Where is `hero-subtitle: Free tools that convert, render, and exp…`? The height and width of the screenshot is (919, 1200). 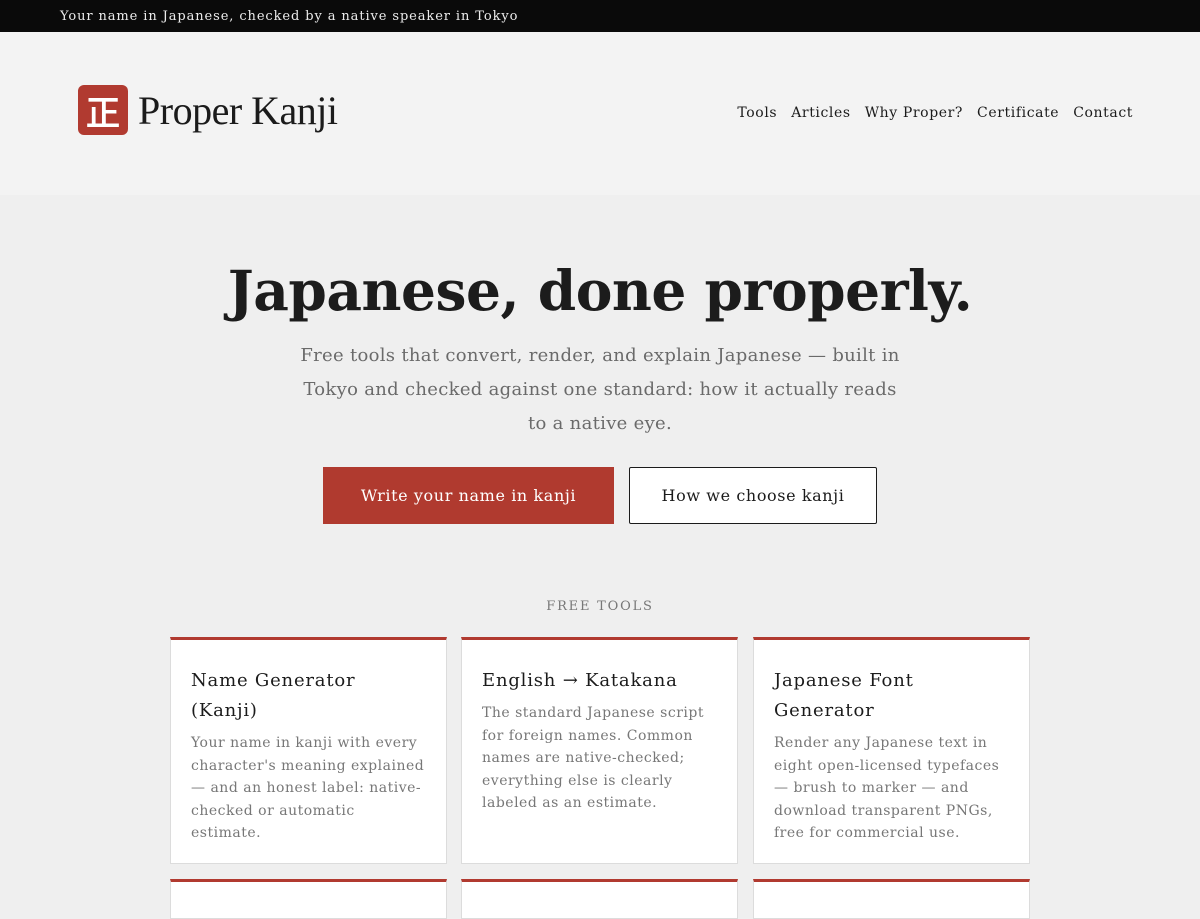 hero-subtitle: Free tools that convert, render, and exp… is located at coordinates (600, 389).